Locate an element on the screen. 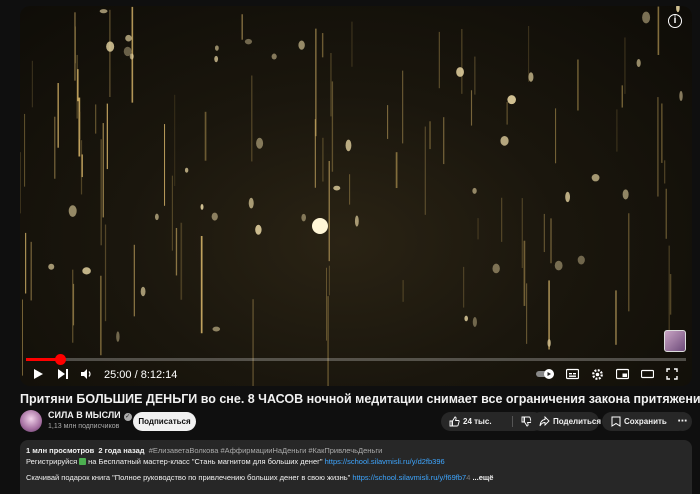 The height and width of the screenshot is (494, 700). channel-watermark is located at coordinates (675, 341).